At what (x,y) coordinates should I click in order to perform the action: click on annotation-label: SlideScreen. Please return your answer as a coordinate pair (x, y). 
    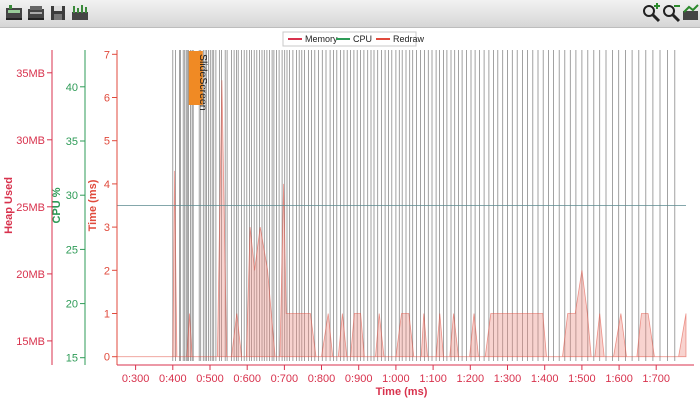
    Looking at the image, I should click on (203, 82).